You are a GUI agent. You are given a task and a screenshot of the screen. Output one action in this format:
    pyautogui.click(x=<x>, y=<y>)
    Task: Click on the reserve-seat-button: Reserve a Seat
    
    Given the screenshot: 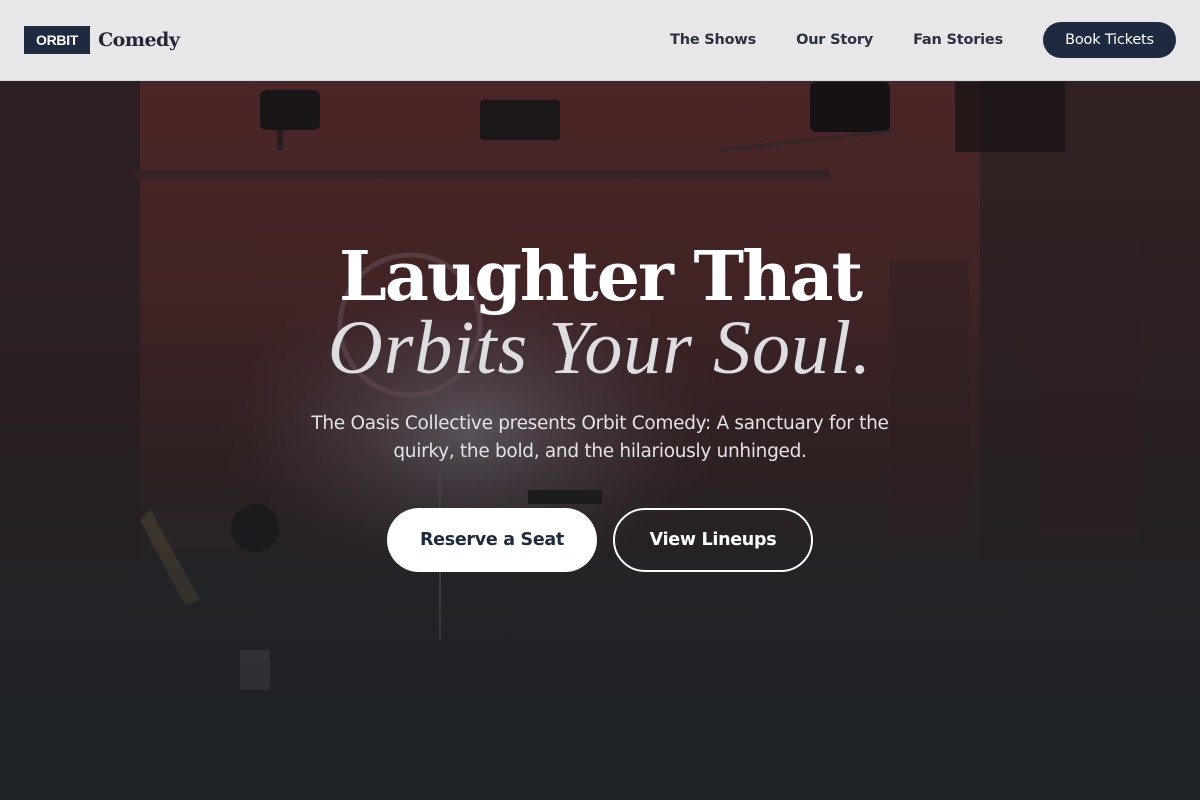 What is the action you would take?
    pyautogui.click(x=492, y=540)
    